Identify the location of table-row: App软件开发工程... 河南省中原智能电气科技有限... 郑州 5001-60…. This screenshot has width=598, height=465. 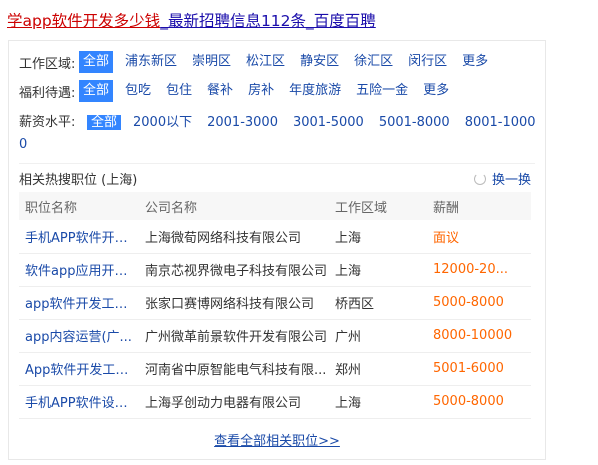
(275, 368).